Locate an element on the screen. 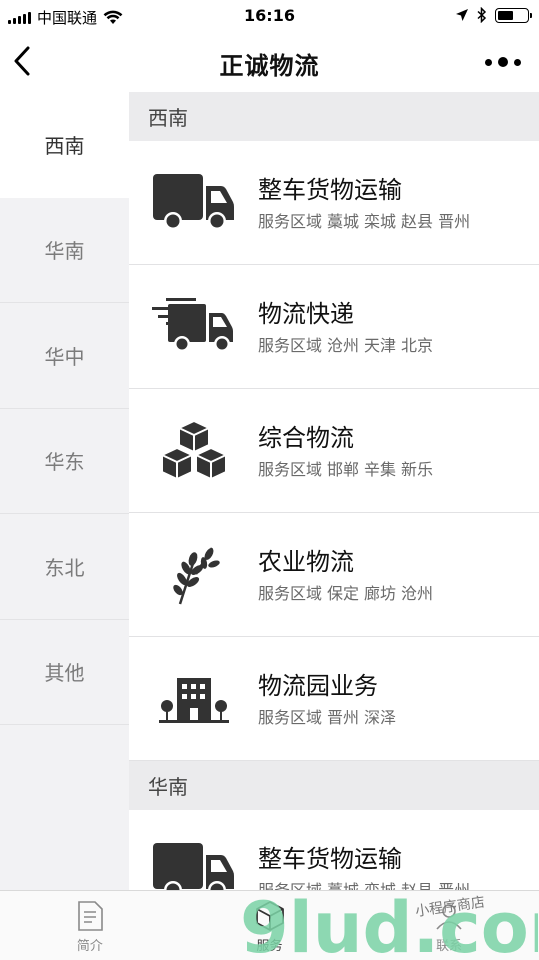 The height and width of the screenshot is (960, 539). section-header: 西南 is located at coordinates (334, 116).